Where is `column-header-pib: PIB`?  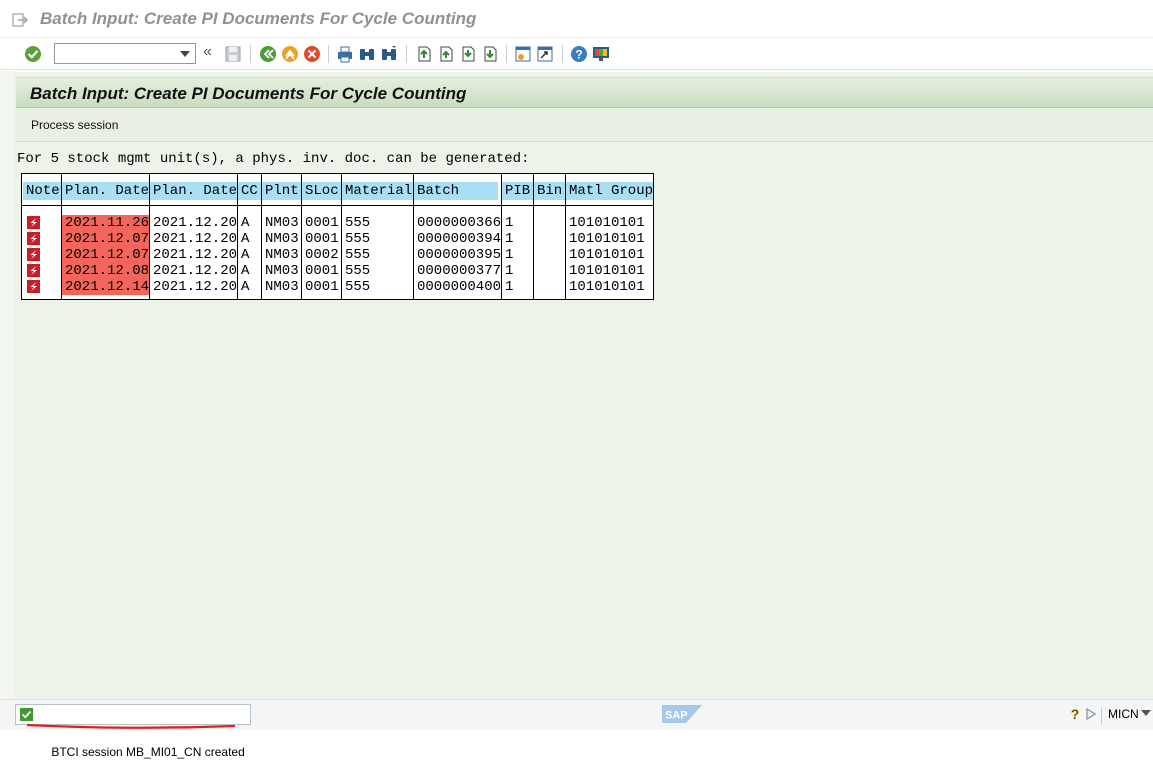
column-header-pib: PIB is located at coordinates (517, 191).